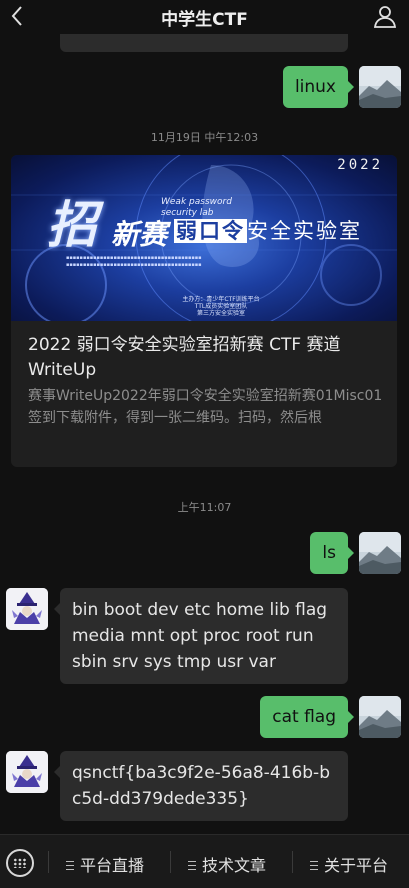 The width and height of the screenshot is (409, 888). I want to click on timestamp: 上午11:07, so click(204, 507).